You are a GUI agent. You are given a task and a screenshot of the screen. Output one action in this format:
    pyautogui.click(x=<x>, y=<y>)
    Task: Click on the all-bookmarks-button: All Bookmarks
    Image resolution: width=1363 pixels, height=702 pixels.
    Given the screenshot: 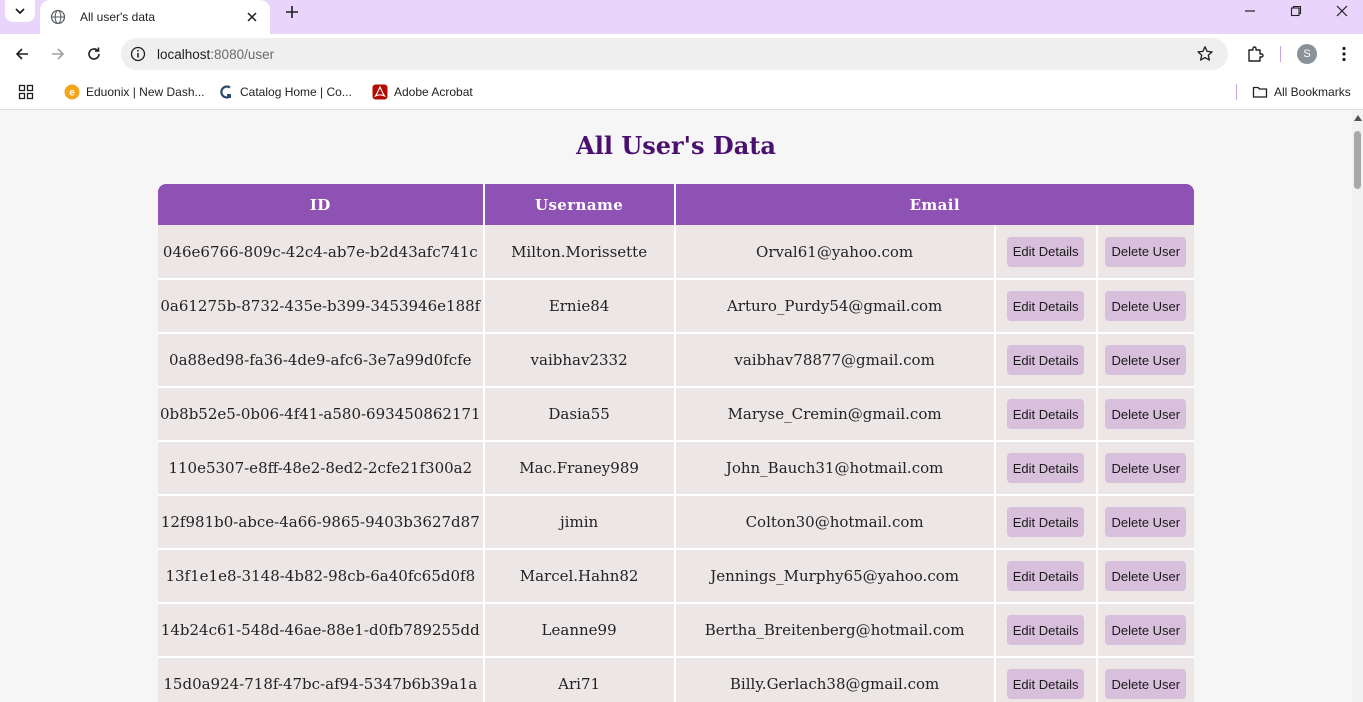 What is the action you would take?
    pyautogui.click(x=1301, y=92)
    